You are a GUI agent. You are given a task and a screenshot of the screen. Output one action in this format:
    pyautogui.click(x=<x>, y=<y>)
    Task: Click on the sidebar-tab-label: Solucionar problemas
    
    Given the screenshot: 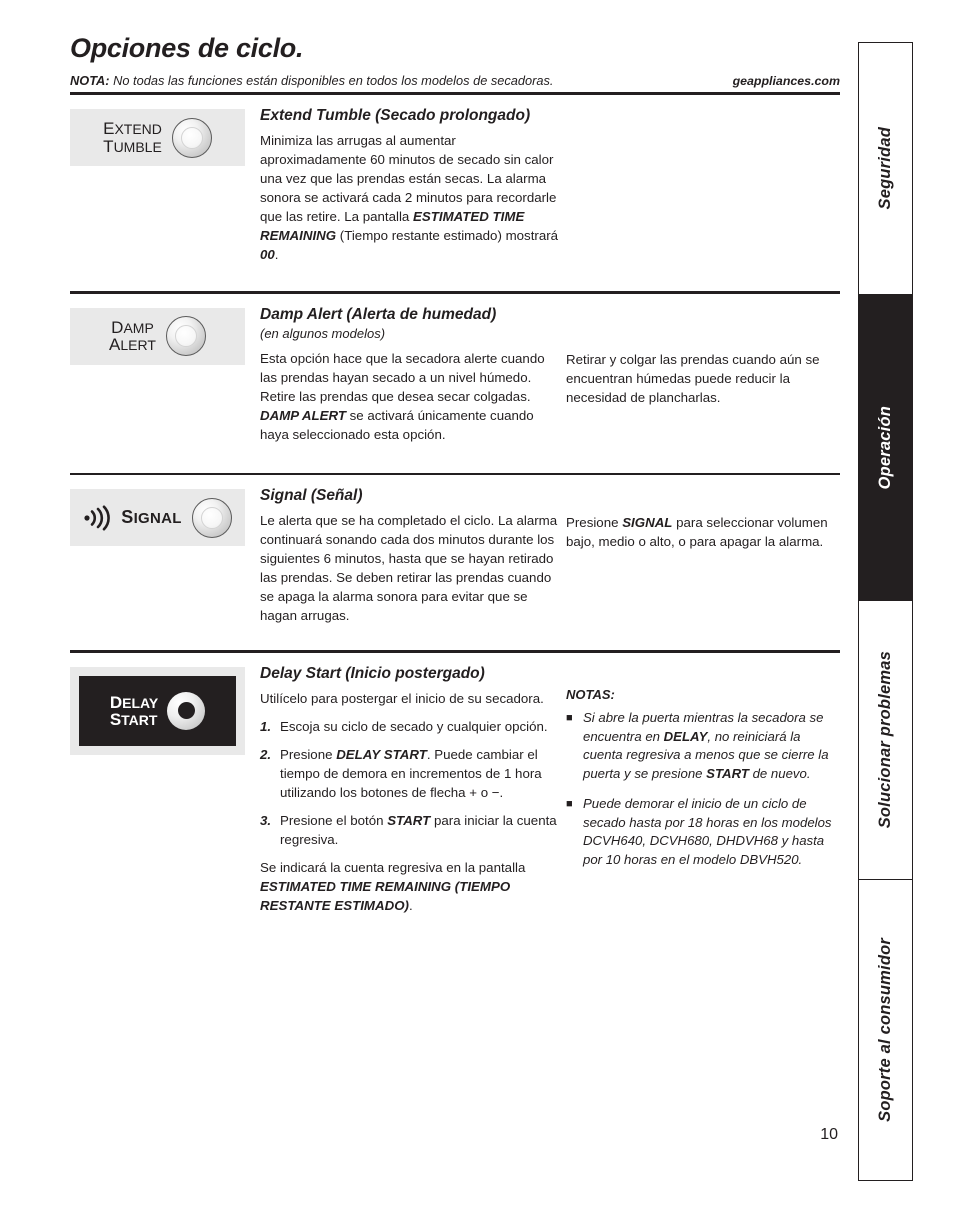 What is the action you would take?
    pyautogui.click(x=885, y=740)
    